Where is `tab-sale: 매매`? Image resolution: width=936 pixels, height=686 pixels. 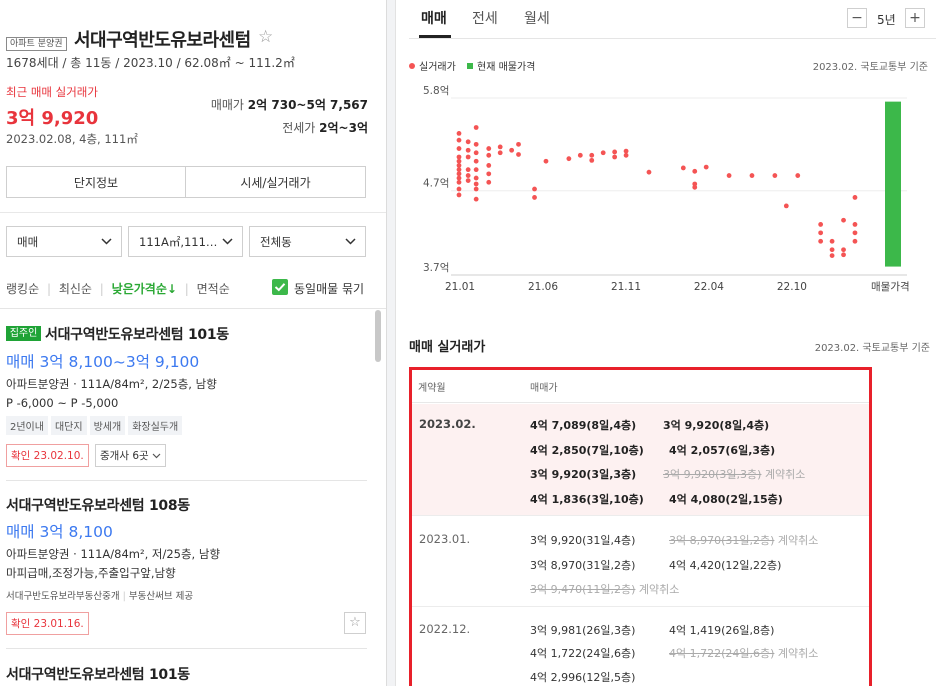 tab-sale: 매매 is located at coordinates (434, 18).